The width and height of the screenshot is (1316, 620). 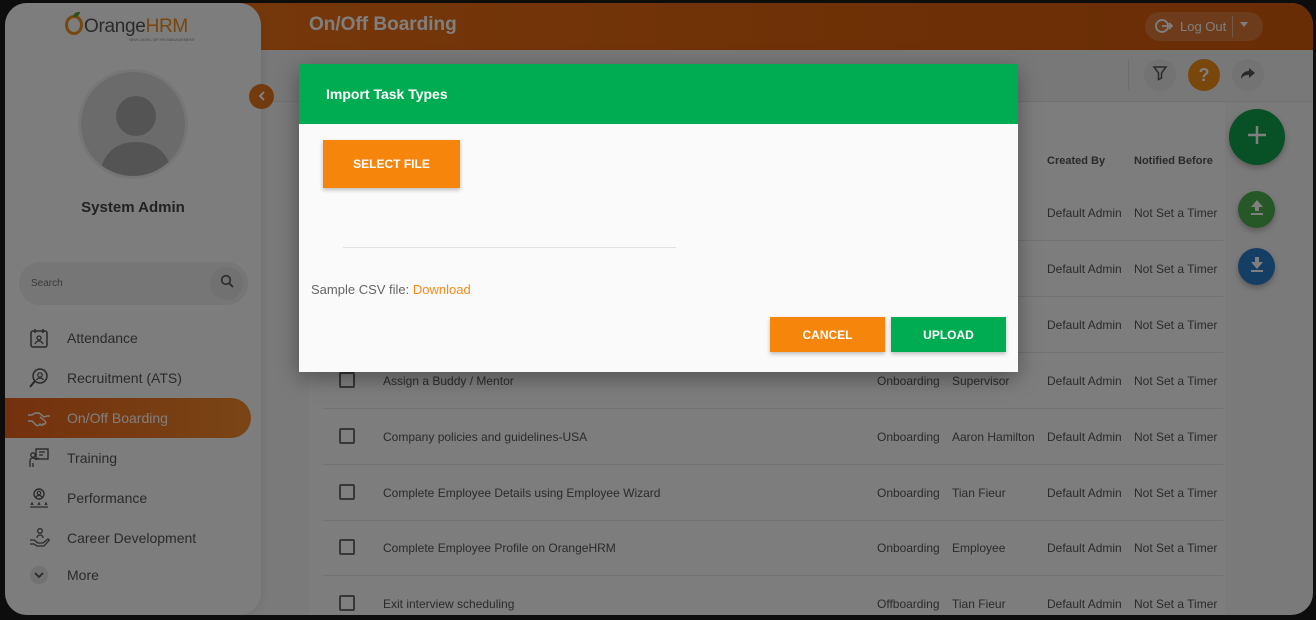 What do you see at coordinates (387, 94) in the screenshot?
I see `dialog-title: Import Task Types` at bounding box center [387, 94].